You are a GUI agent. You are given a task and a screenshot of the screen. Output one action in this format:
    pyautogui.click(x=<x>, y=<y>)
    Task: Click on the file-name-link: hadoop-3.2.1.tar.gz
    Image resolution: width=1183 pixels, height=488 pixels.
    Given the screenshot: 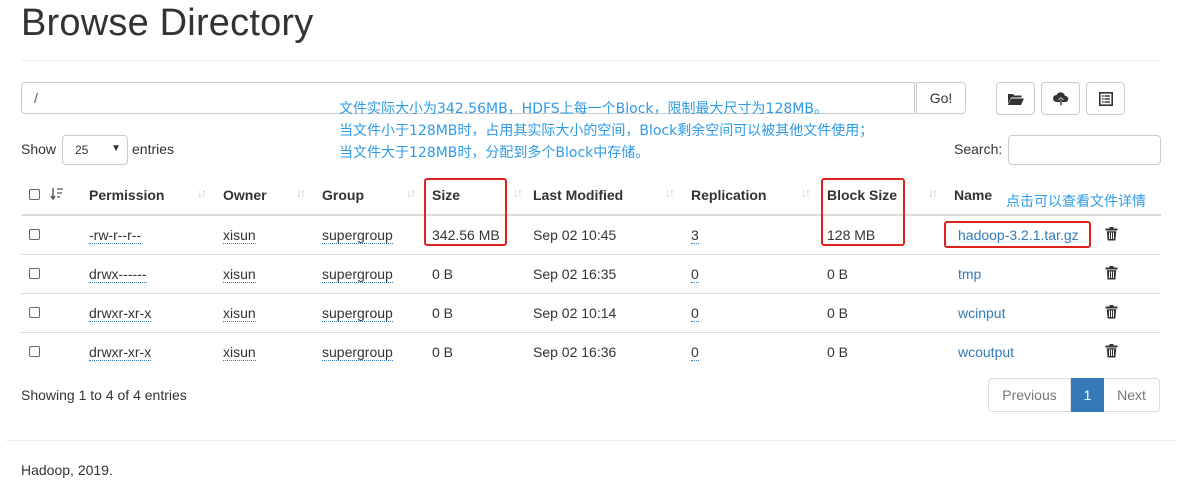 What is the action you would take?
    pyautogui.click(x=1018, y=235)
    